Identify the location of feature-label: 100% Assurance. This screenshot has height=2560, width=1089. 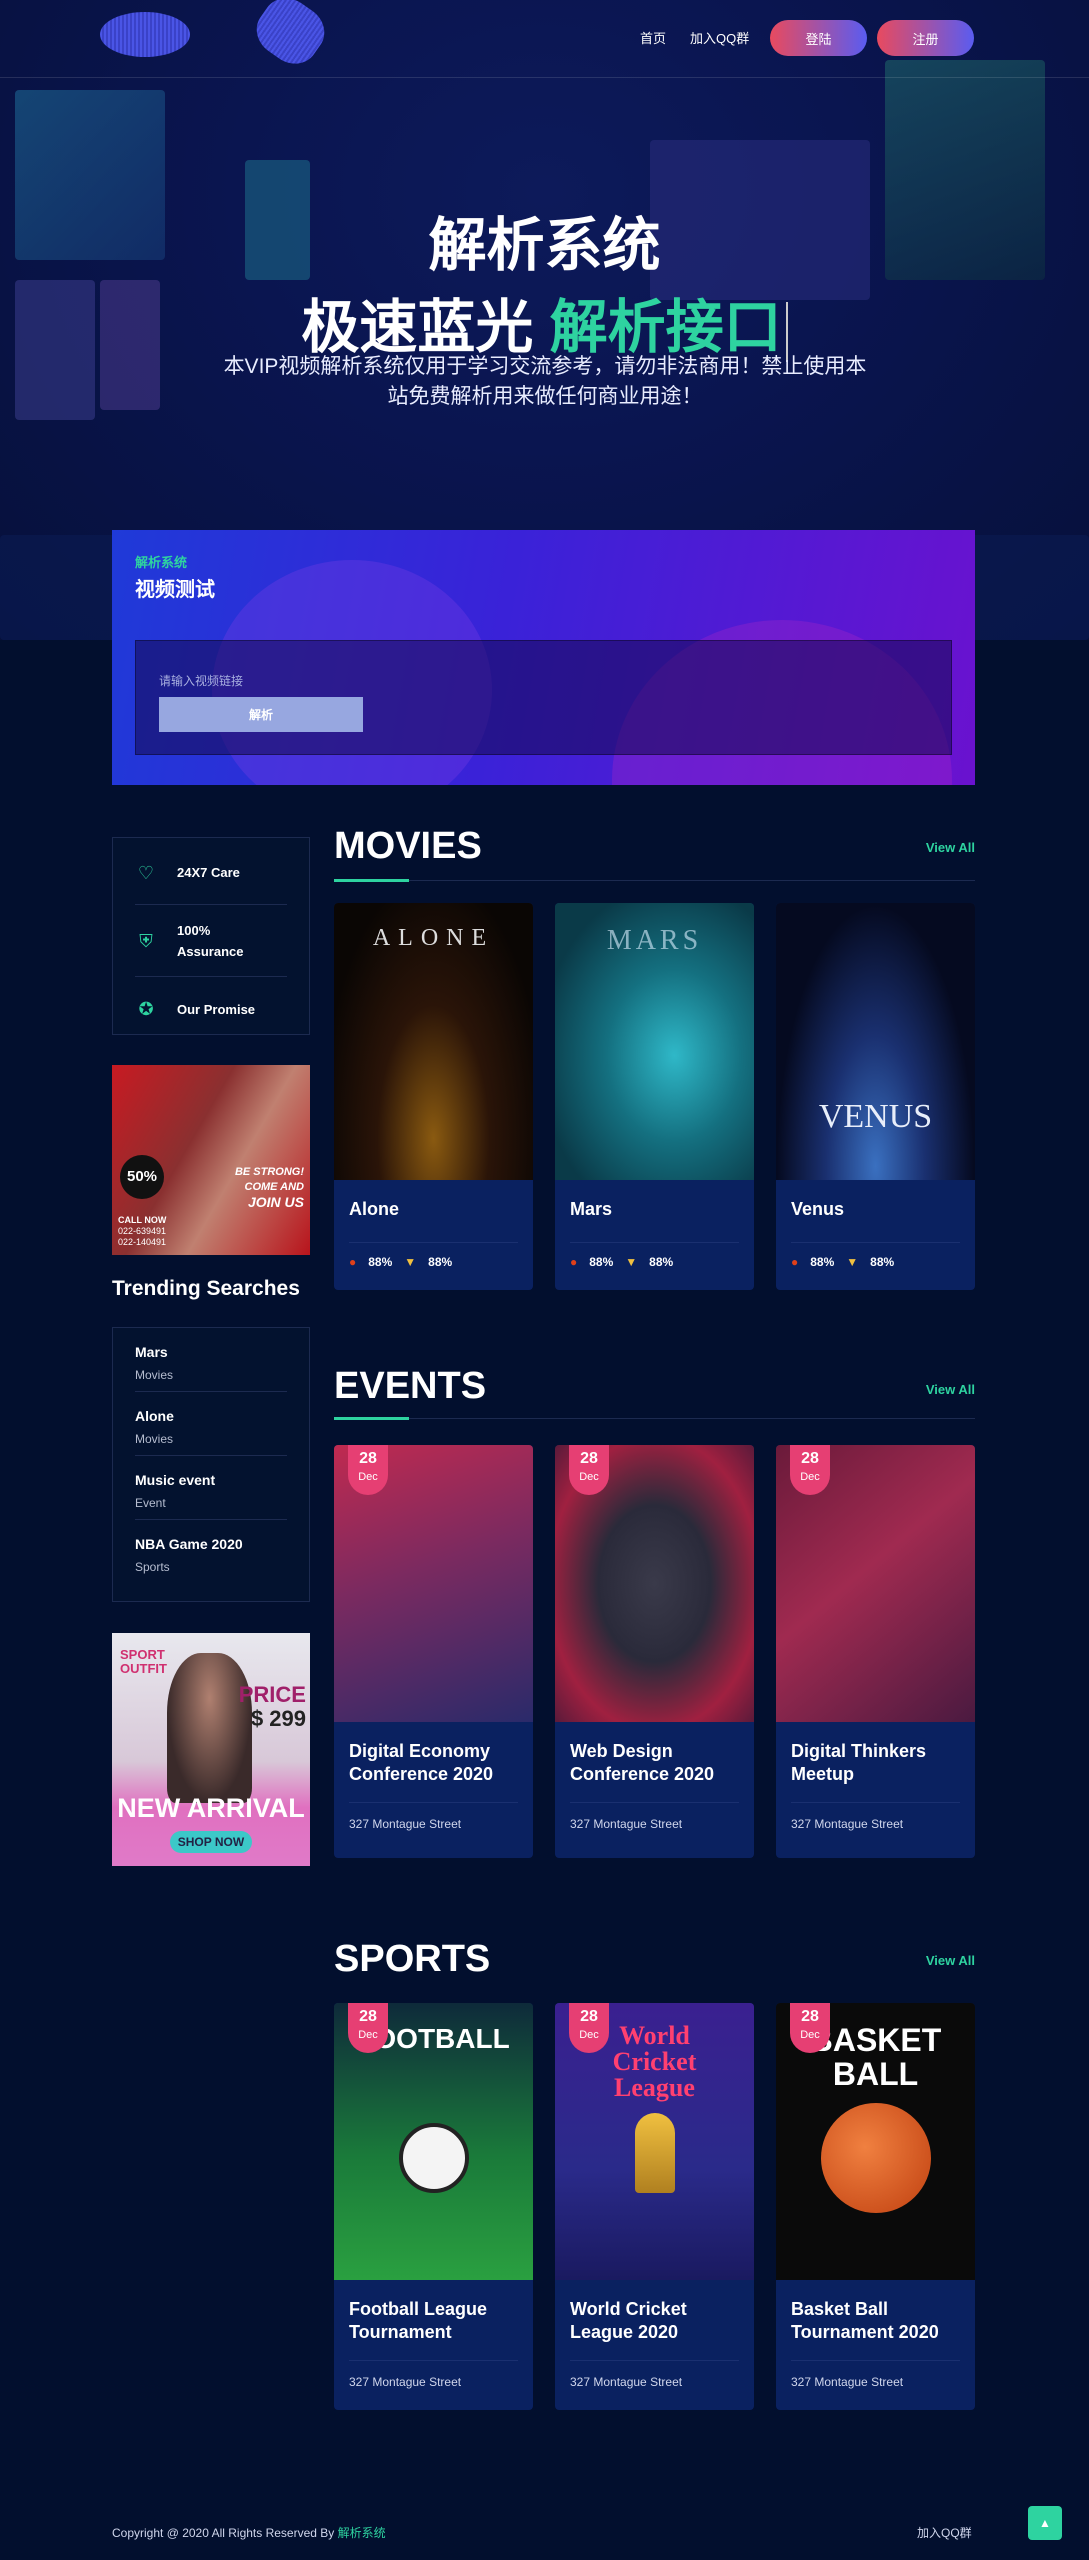
(210, 940).